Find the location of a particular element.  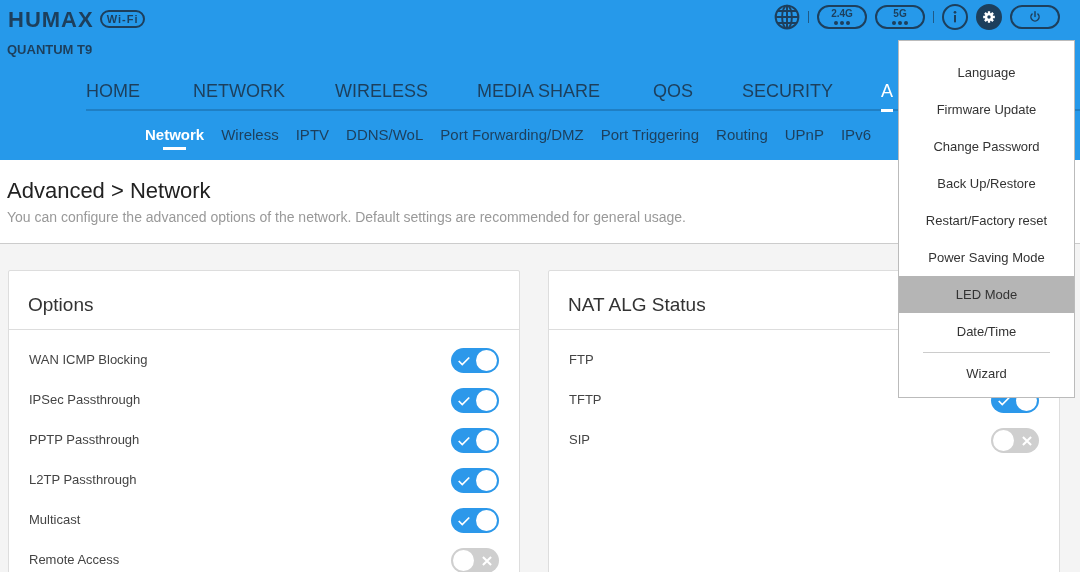

nav-tab: QOS is located at coordinates (673, 91).